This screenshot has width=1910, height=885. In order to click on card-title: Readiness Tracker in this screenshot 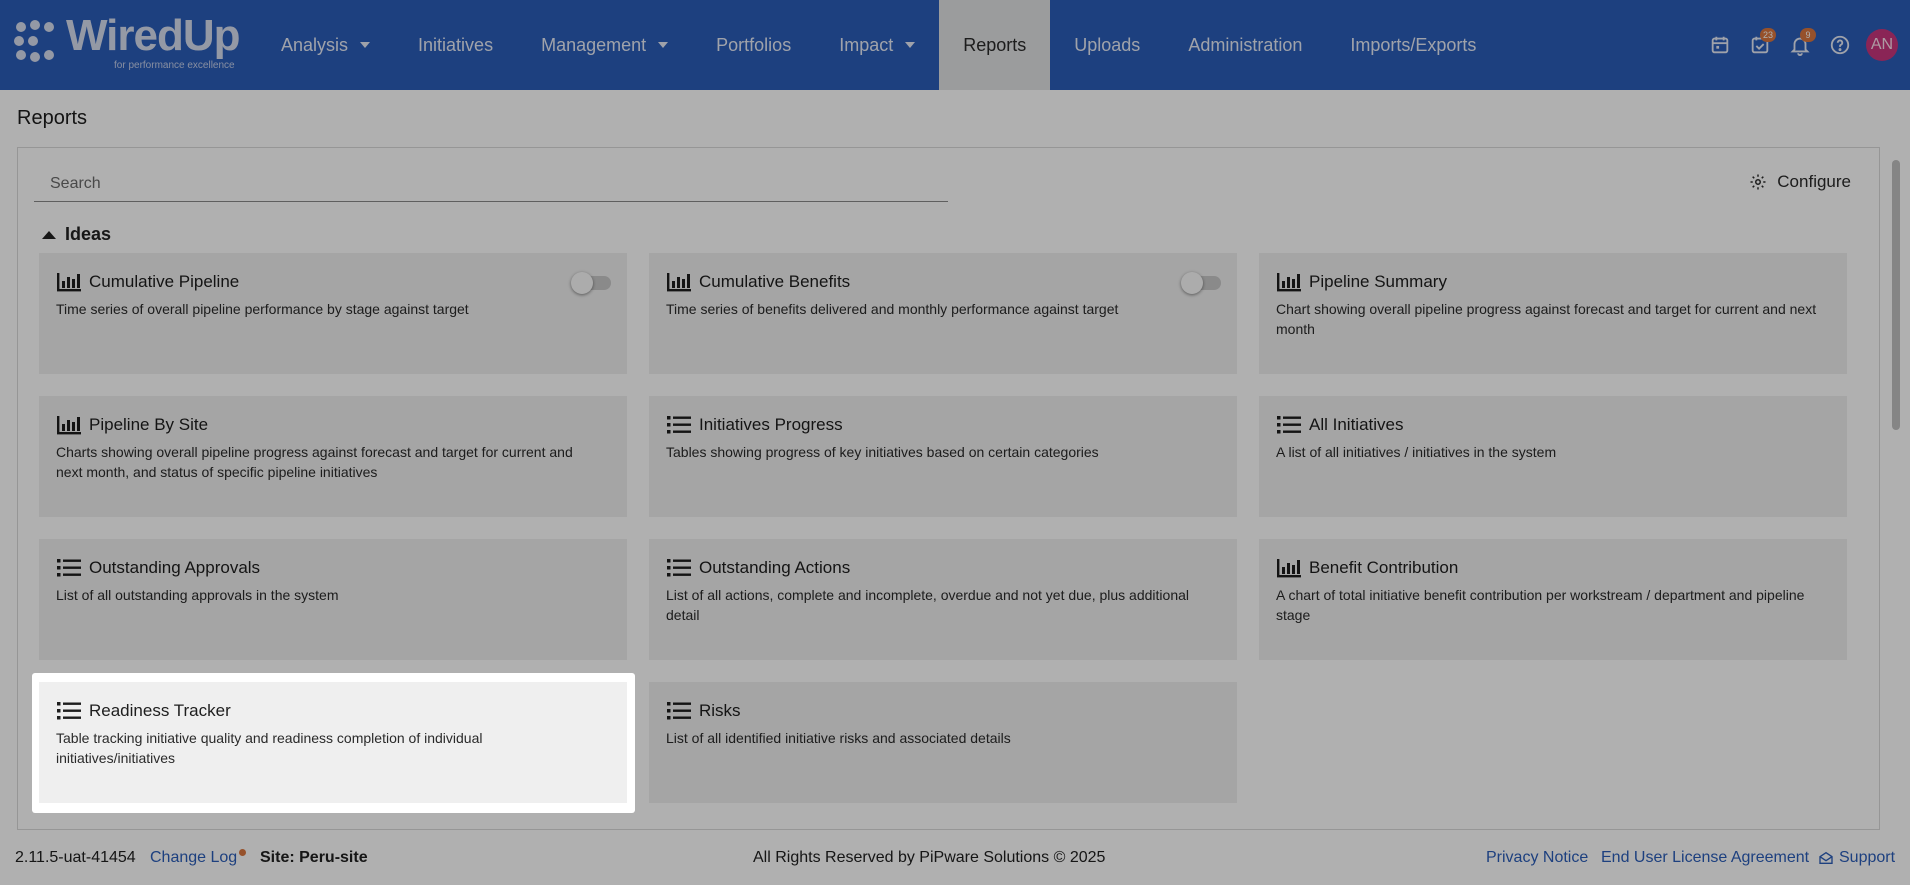, I will do `click(160, 710)`.